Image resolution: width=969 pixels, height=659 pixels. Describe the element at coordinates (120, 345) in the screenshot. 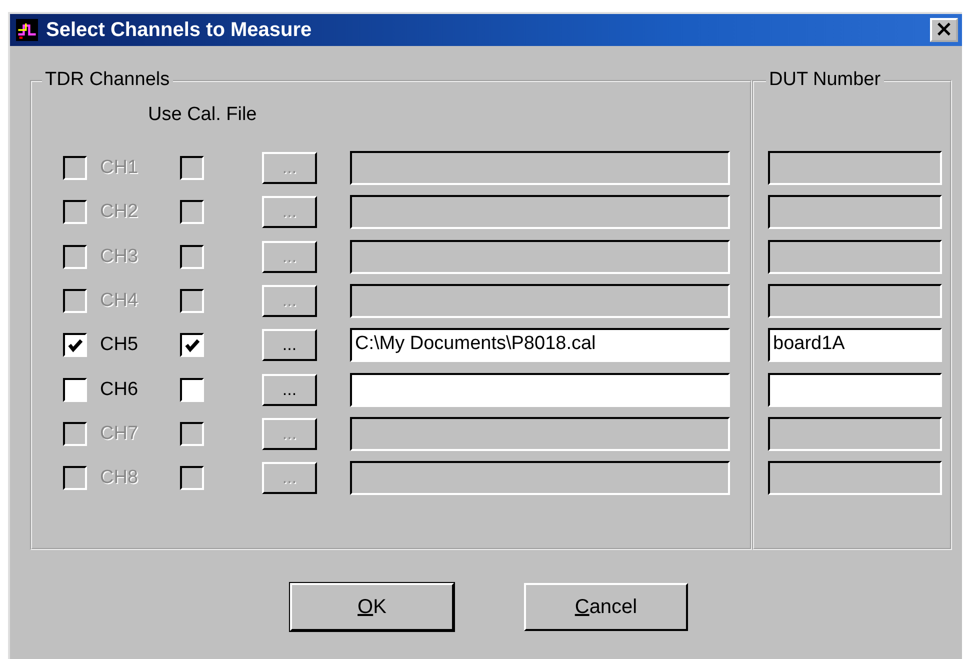

I see `channel-label: CH5` at that location.